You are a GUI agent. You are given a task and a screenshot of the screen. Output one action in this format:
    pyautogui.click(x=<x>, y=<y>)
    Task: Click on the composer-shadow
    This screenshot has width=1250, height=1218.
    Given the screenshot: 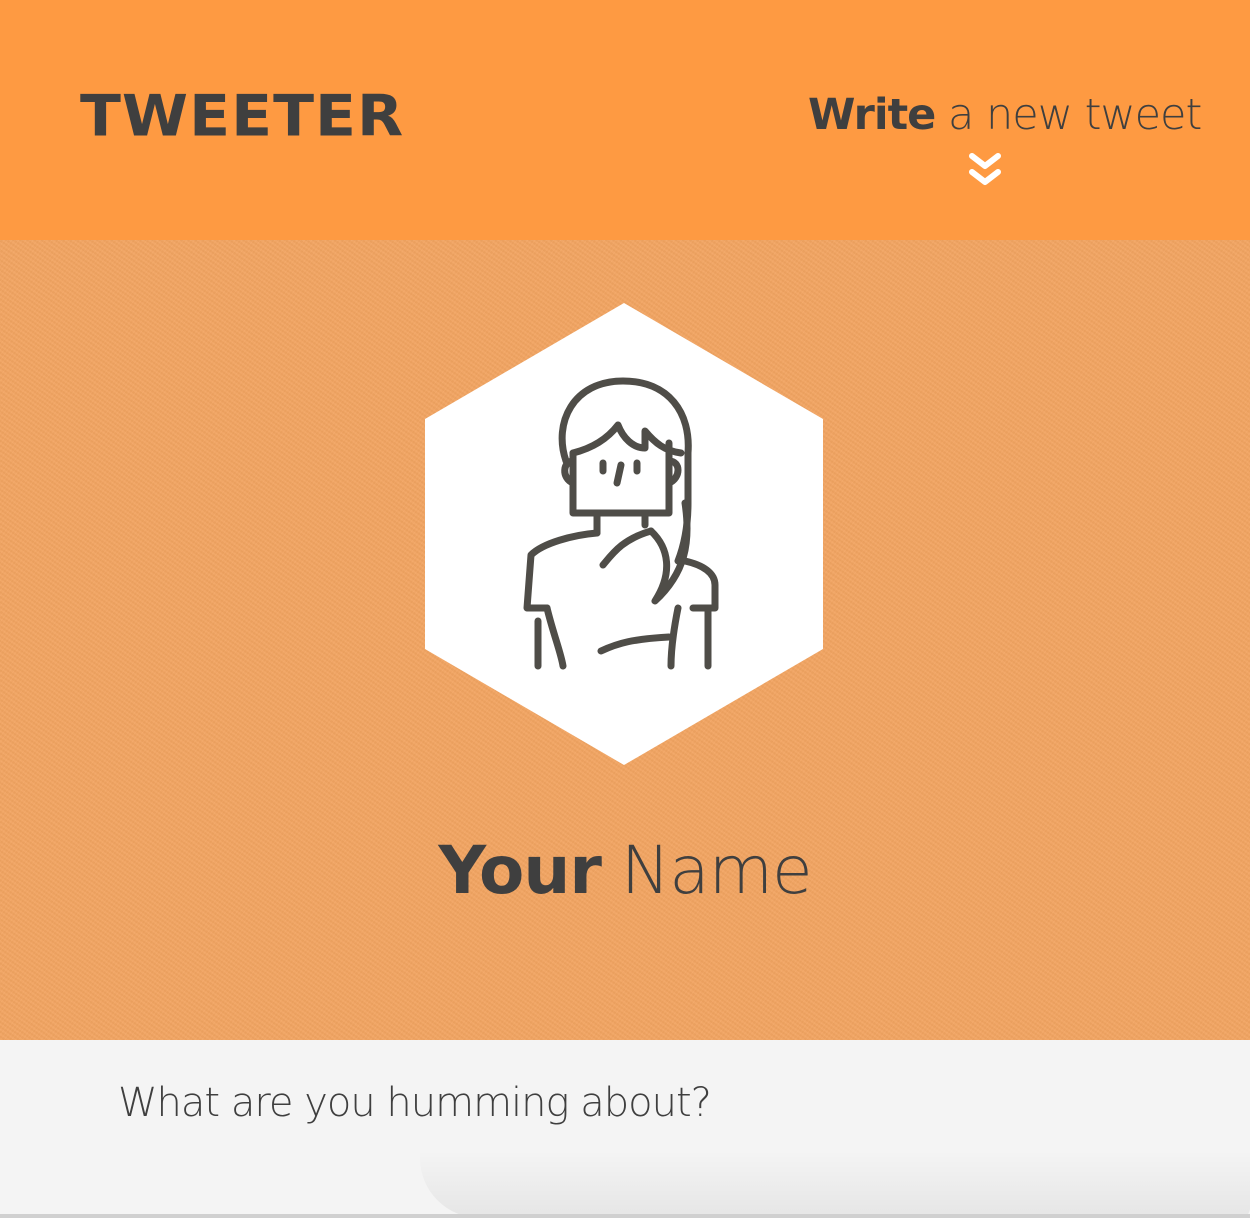 What is the action you would take?
    pyautogui.click(x=835, y=1184)
    